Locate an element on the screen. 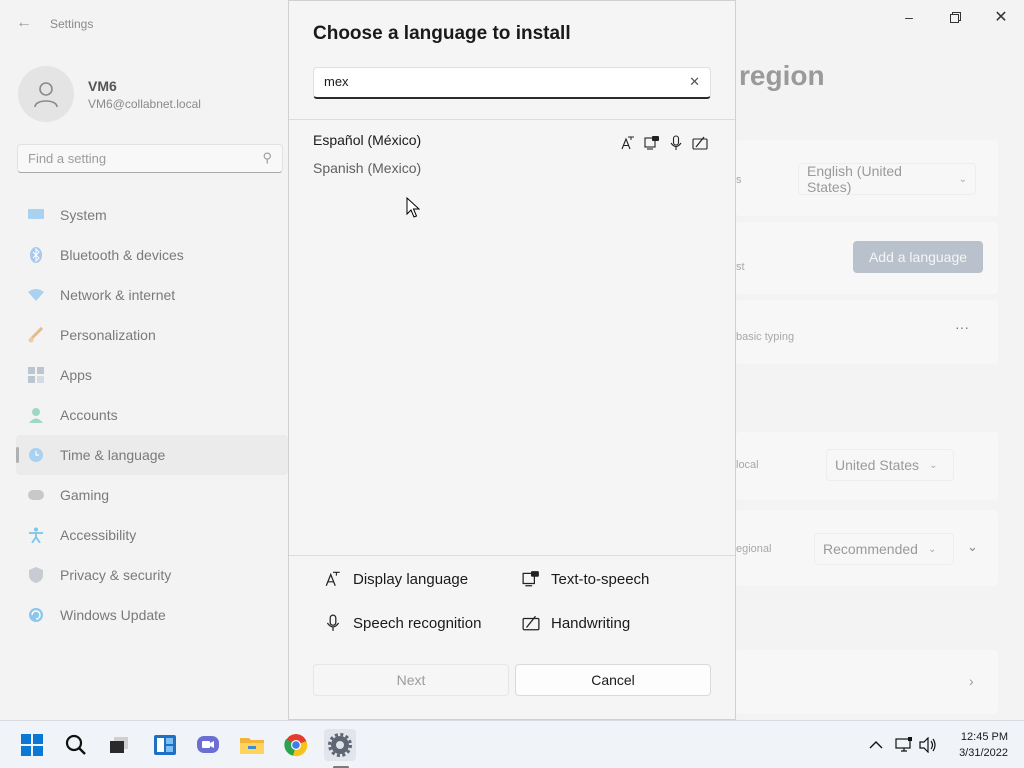 This screenshot has width=1024, height=768. clear-search-icon: ✕ is located at coordinates (694, 82).